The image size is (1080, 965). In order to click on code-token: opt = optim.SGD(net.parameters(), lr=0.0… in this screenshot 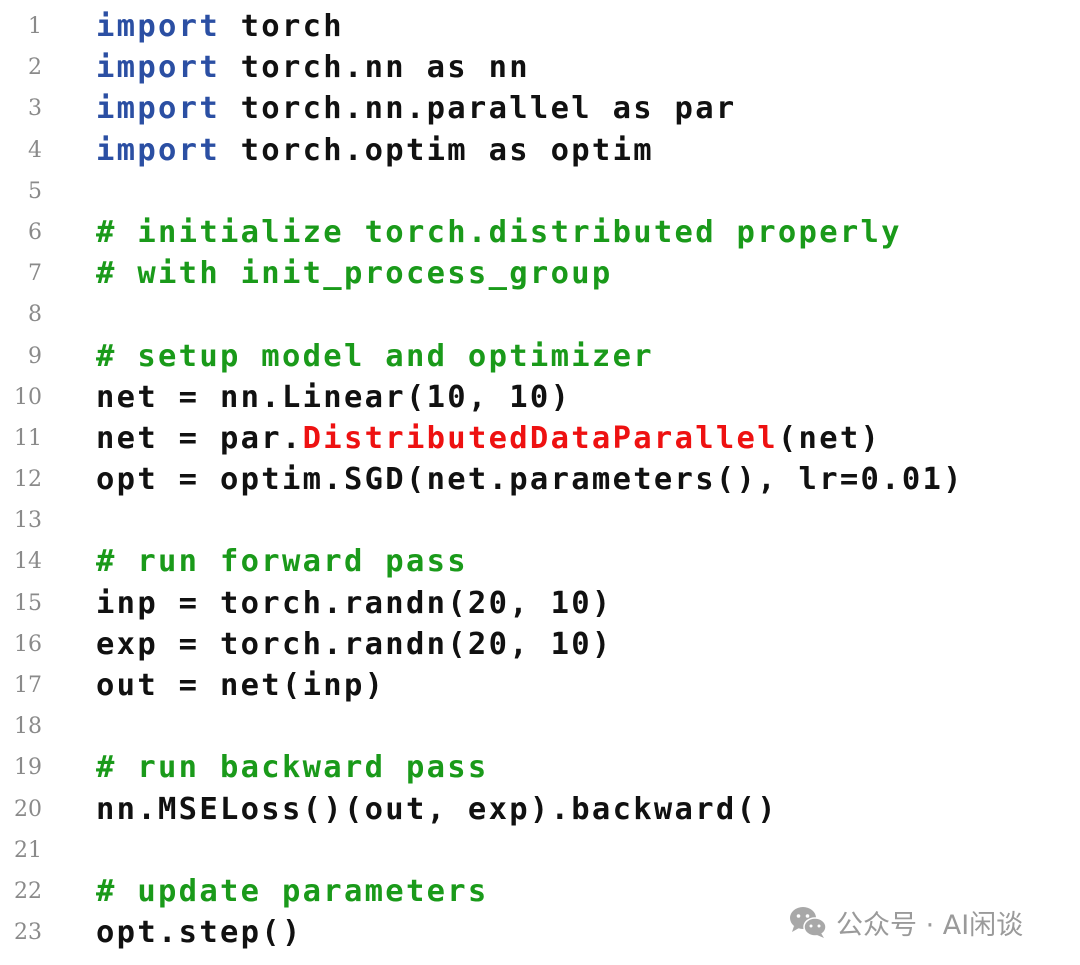, I will do `click(530, 480)`.